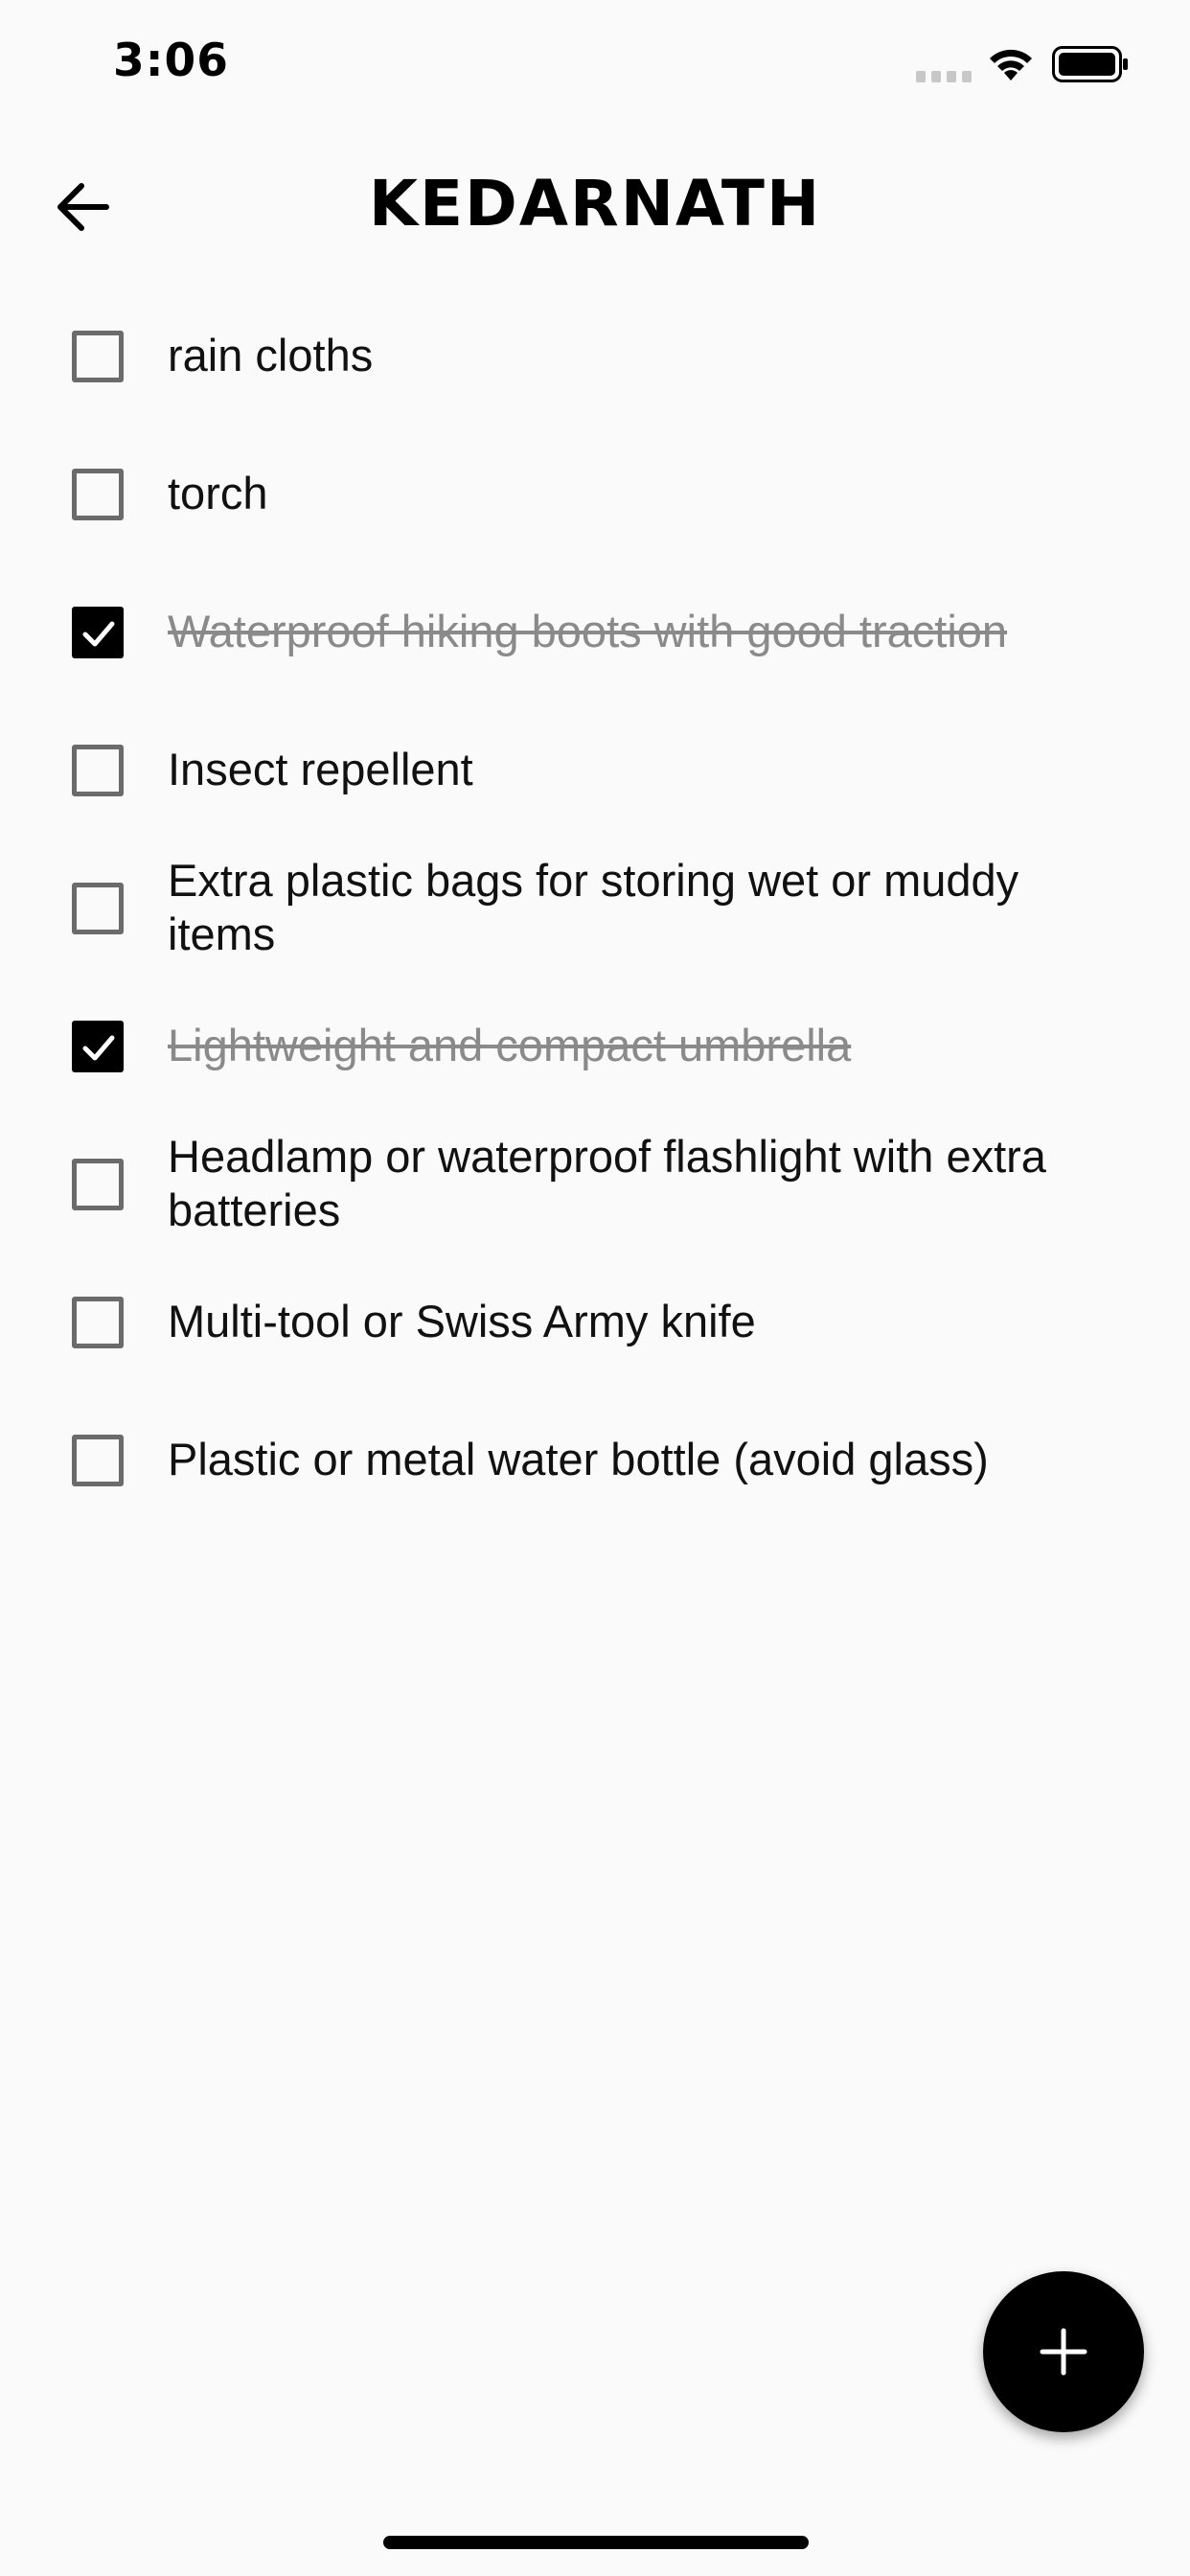 This screenshot has height=2576, width=1190. I want to click on item-label: torch, so click(218, 493).